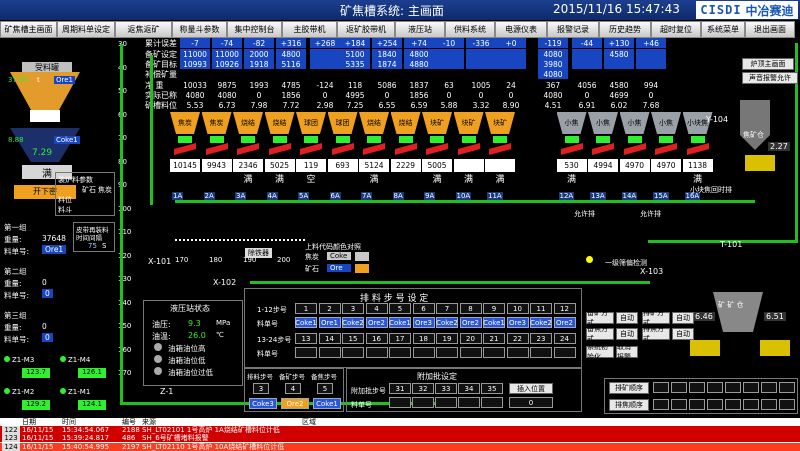  What do you see at coordinates (494, 322) in the screenshot?
I see `step-r2-8: Coke1` at bounding box center [494, 322].